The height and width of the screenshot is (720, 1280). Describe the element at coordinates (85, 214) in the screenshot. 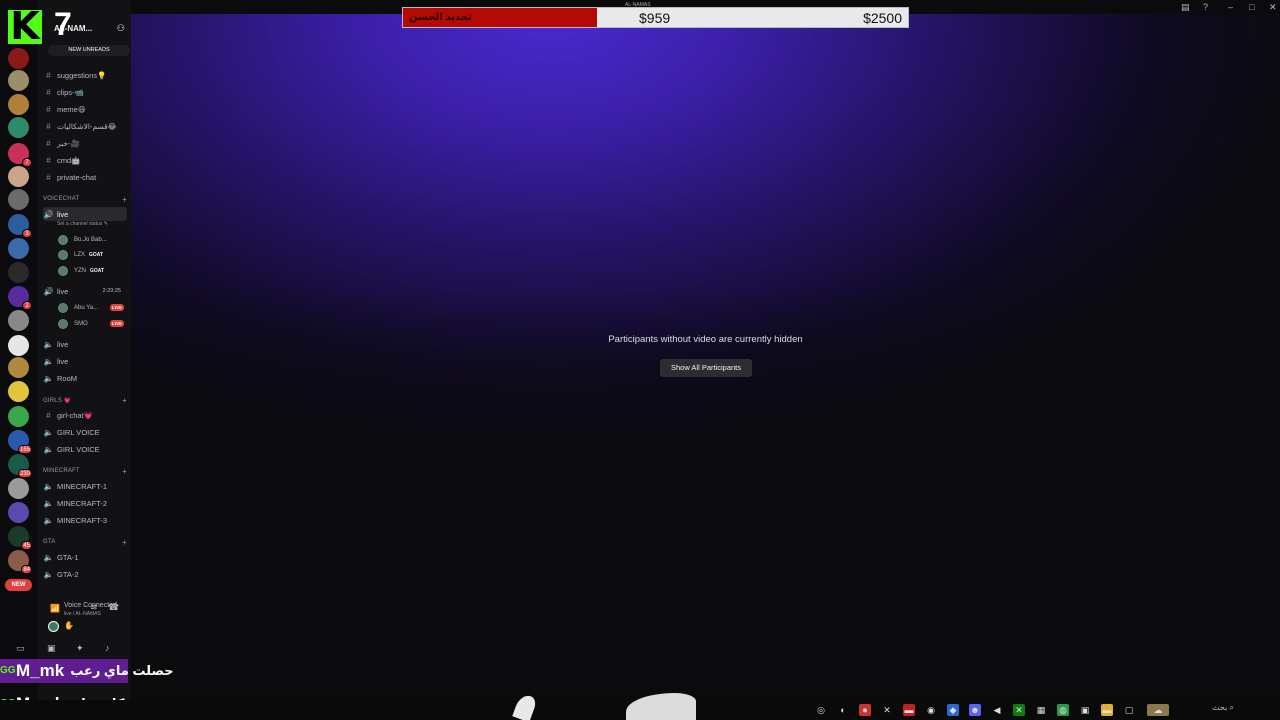

I see `voice-channel-live-active: 🔊 live` at that location.